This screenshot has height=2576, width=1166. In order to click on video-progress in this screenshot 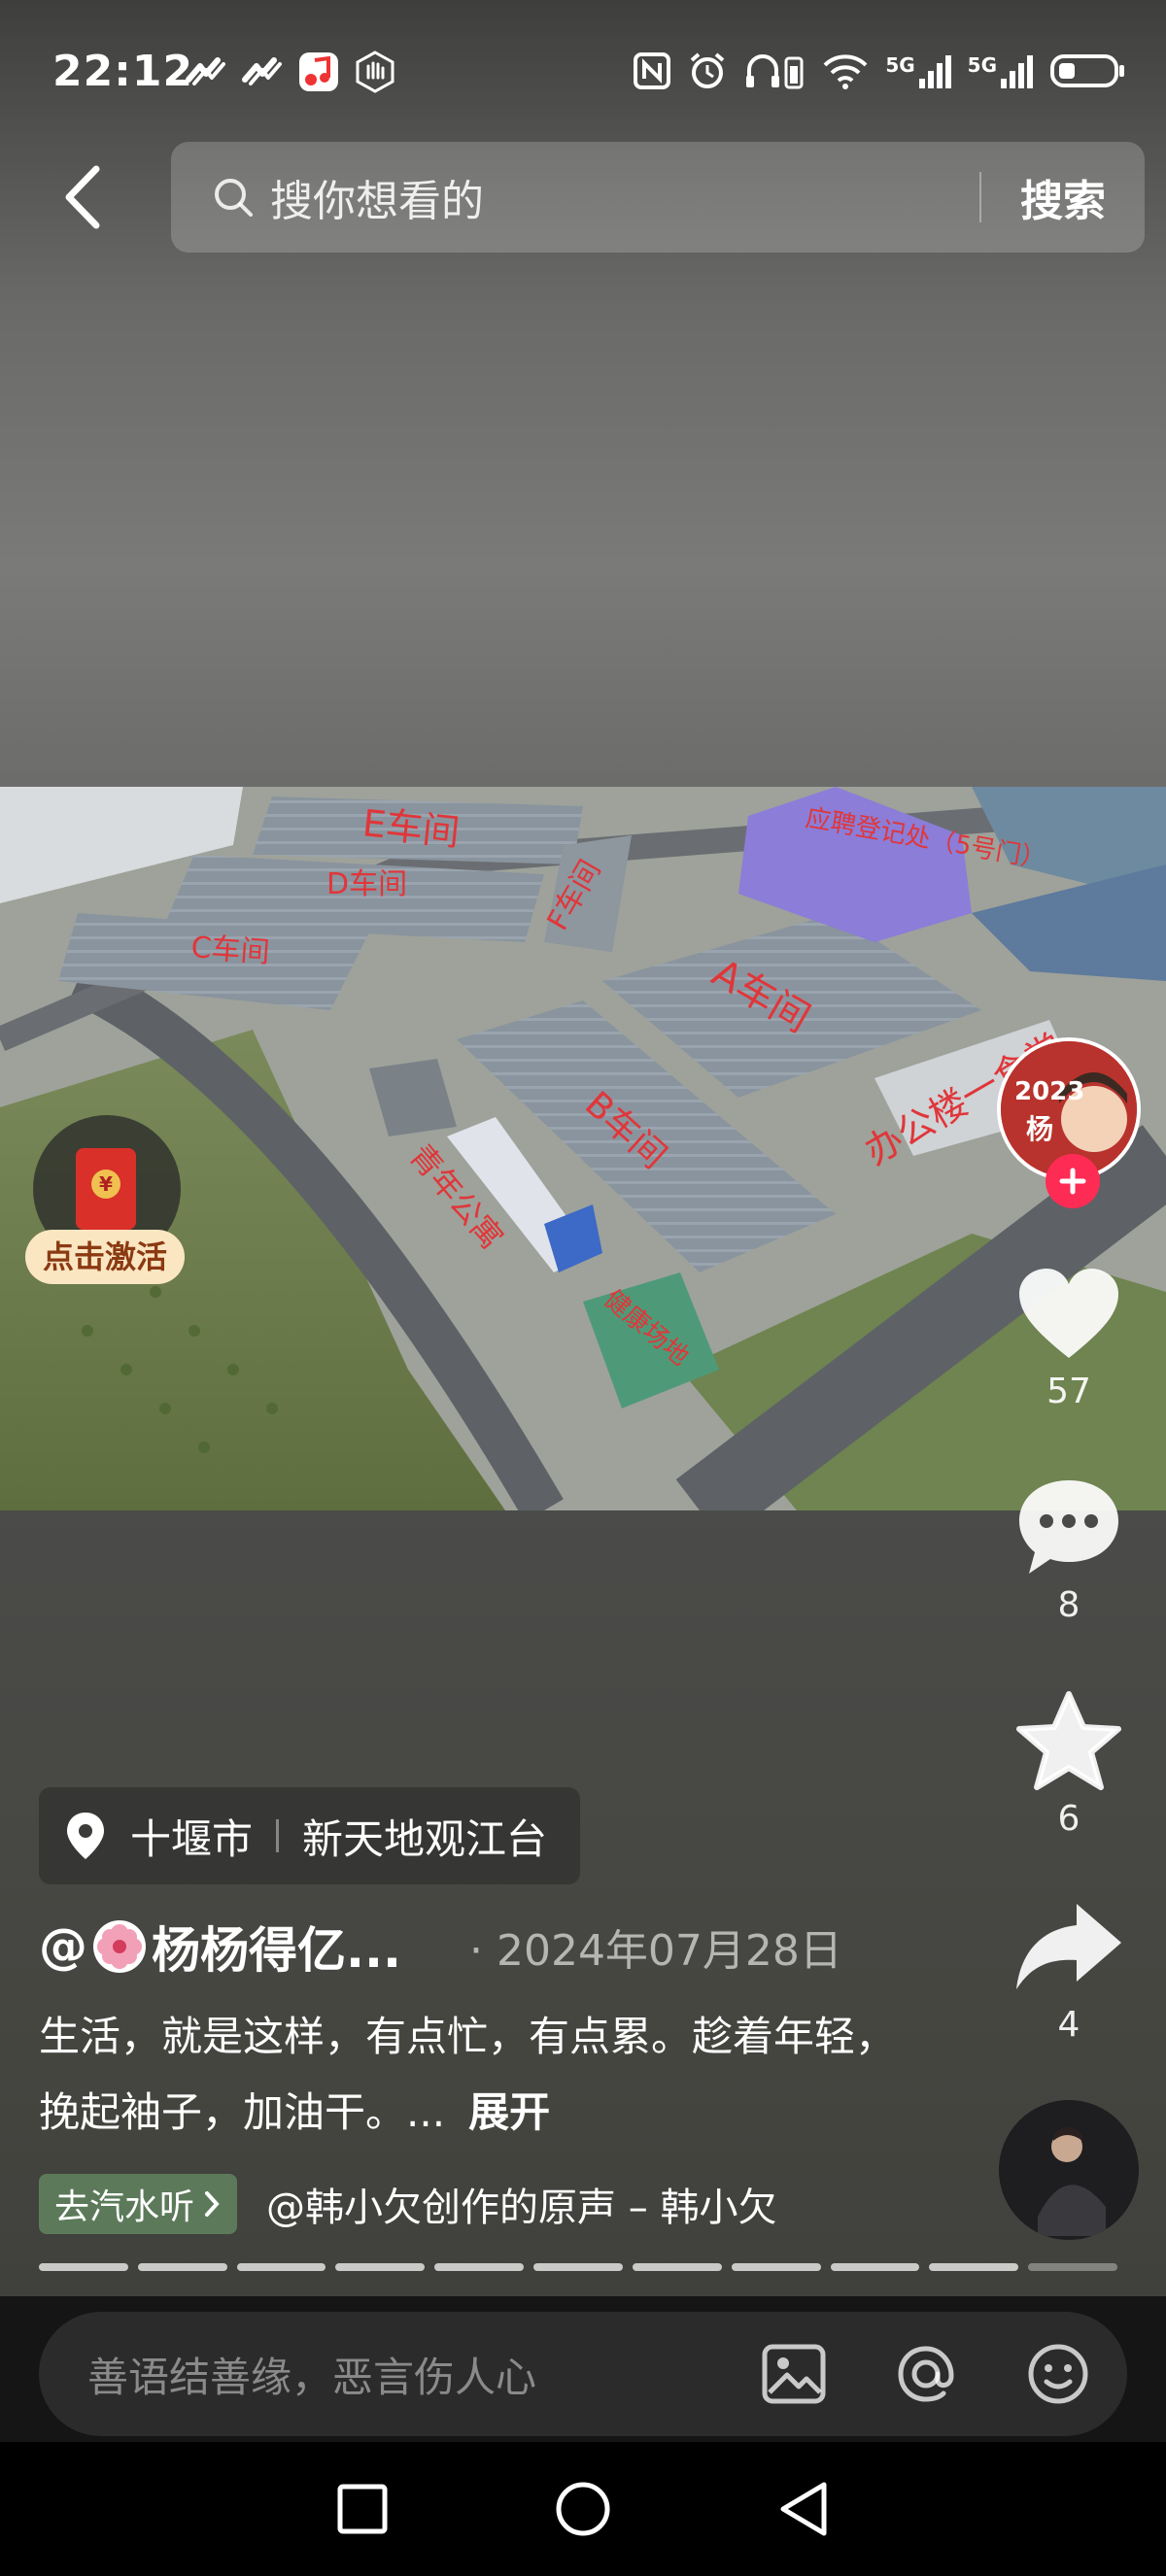, I will do `click(578, 2267)`.